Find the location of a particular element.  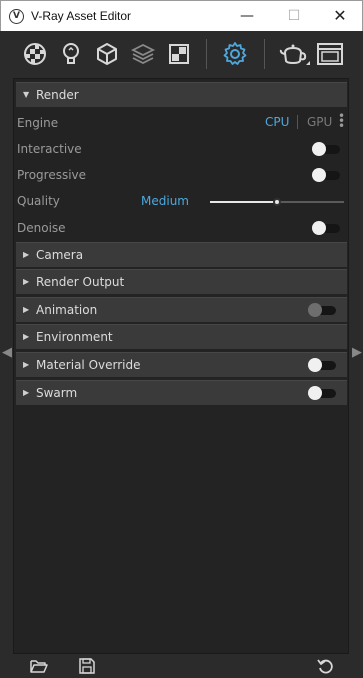

quality-slider is located at coordinates (277, 202).